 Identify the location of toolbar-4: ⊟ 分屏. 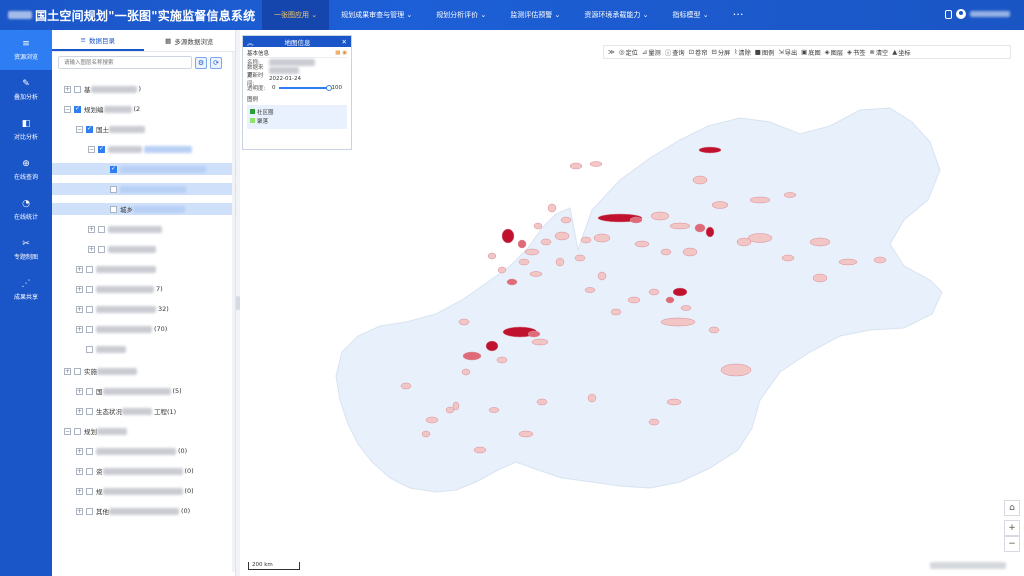
(720, 52).